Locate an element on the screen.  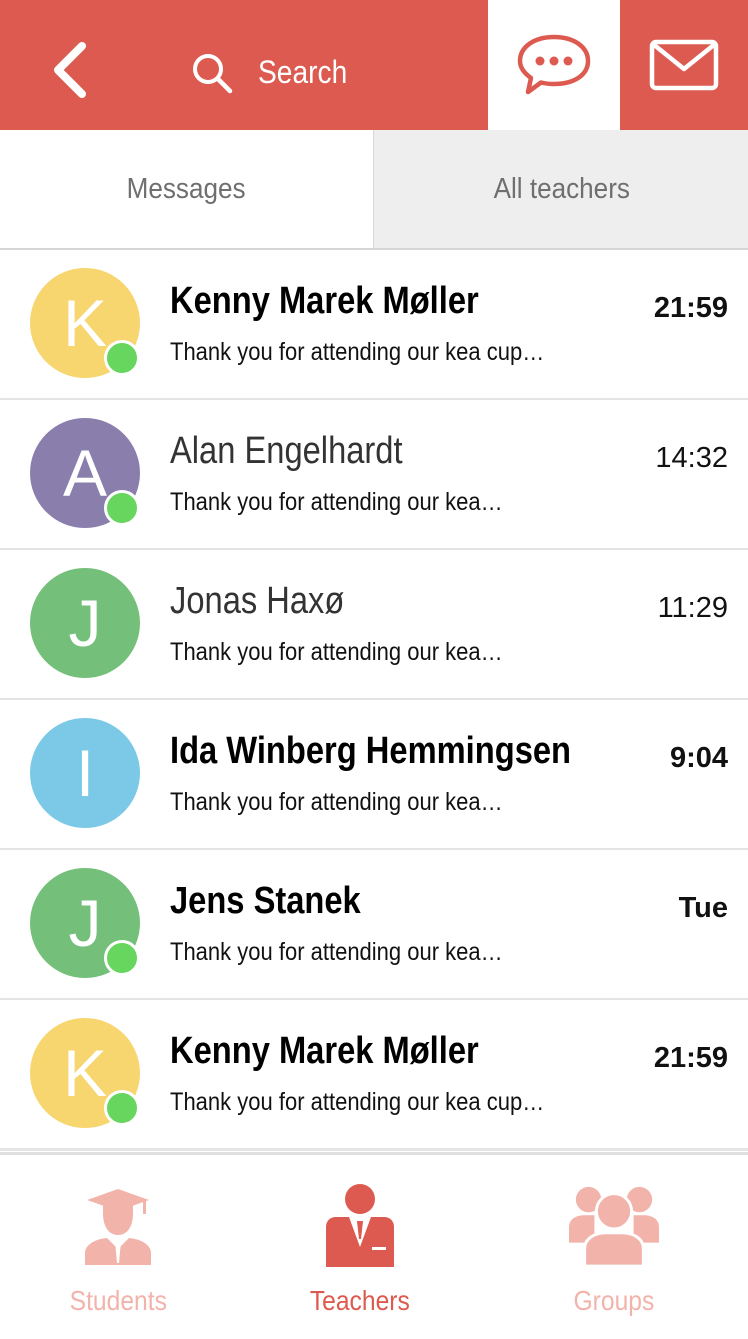
contact-name: Jens Stanek is located at coordinates (265, 901).